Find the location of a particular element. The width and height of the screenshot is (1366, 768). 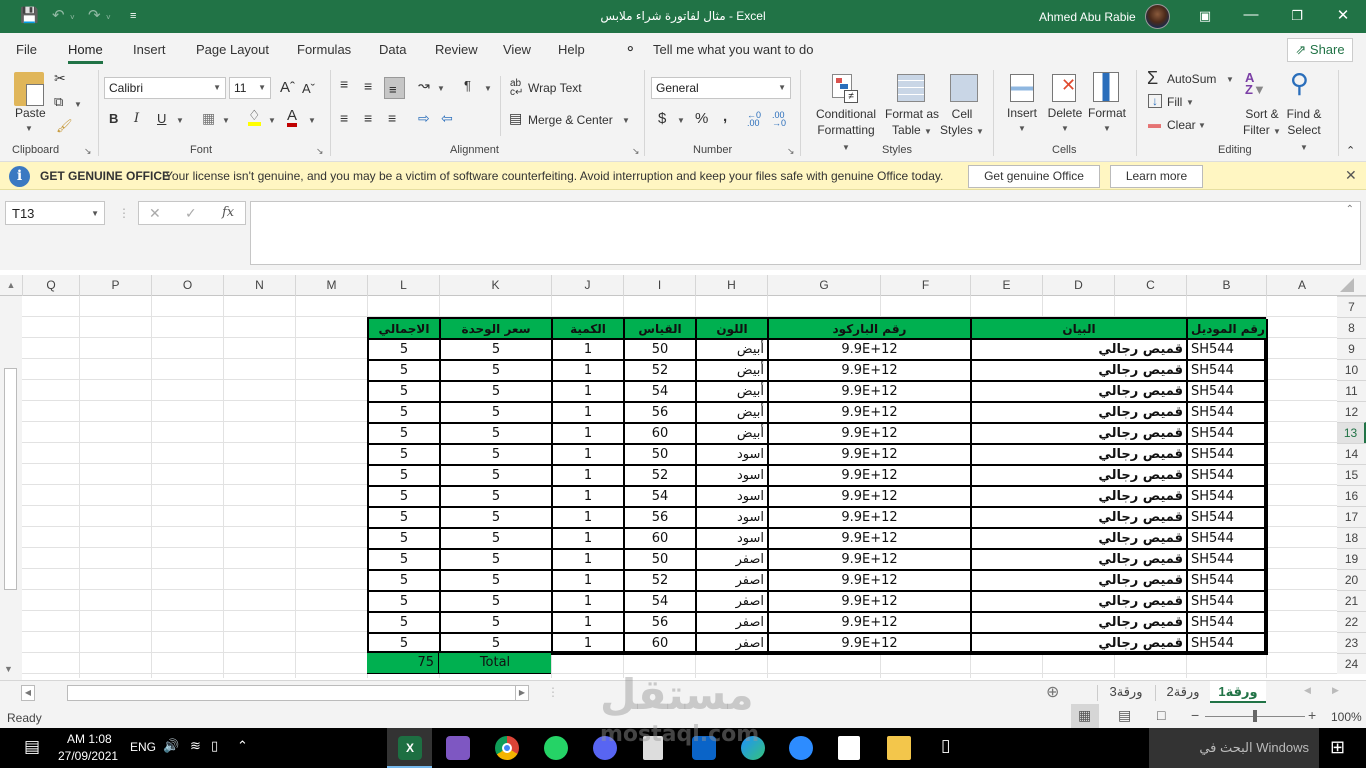

scroll-down-icon: ▼ is located at coordinates (8, 669).